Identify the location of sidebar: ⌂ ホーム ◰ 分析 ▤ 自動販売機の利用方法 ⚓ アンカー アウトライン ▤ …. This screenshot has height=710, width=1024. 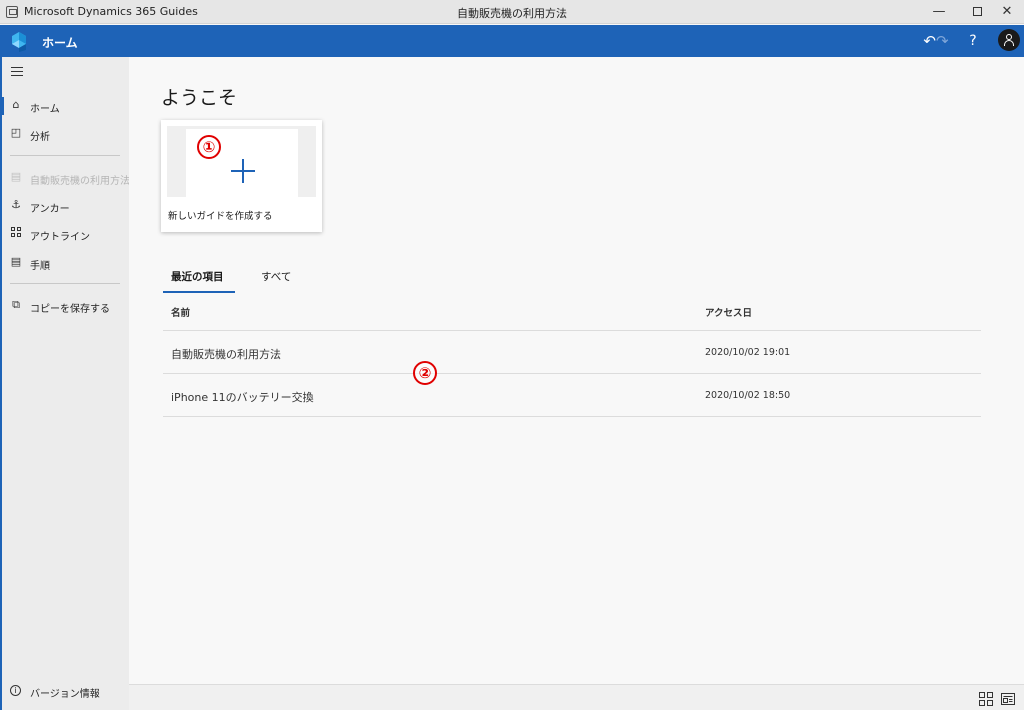
(65, 383).